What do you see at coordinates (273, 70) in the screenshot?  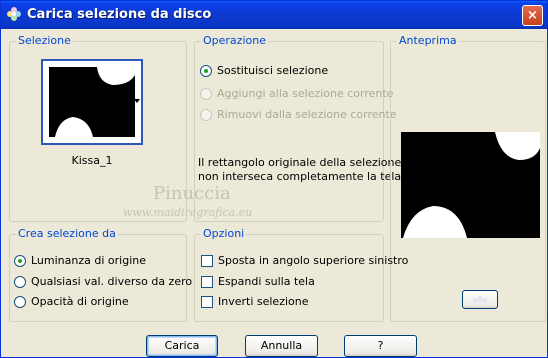 I see `radio-label: Sostituisci selezione` at bounding box center [273, 70].